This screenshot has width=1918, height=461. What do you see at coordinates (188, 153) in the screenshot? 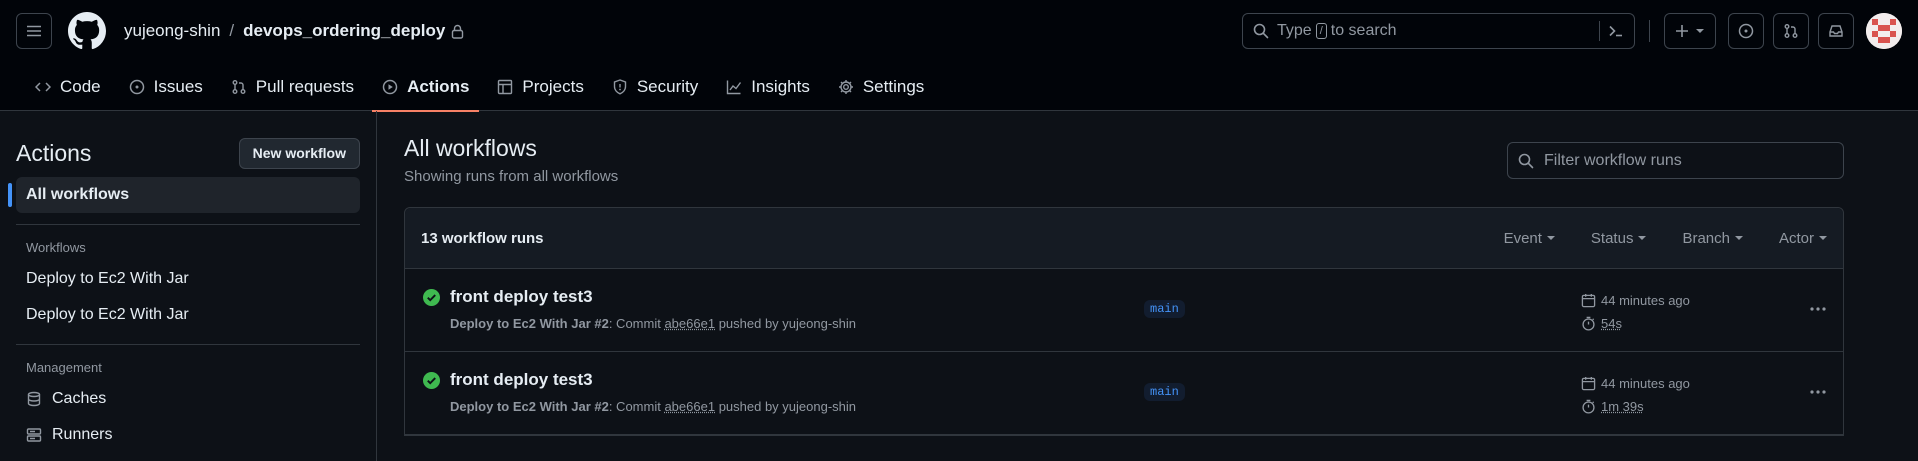
I see `sidebar-header: Actions New workflow` at bounding box center [188, 153].